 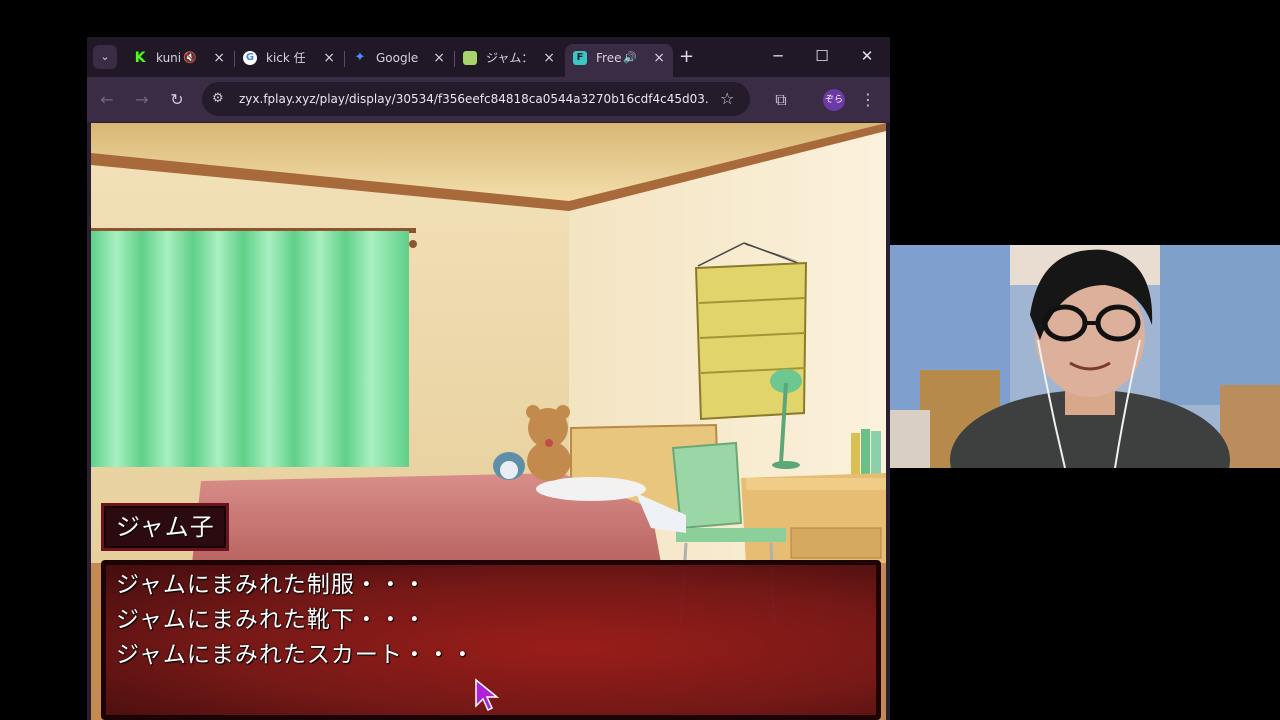 I want to click on tab-kick: G kick 任 ×, so click(x=289, y=58).